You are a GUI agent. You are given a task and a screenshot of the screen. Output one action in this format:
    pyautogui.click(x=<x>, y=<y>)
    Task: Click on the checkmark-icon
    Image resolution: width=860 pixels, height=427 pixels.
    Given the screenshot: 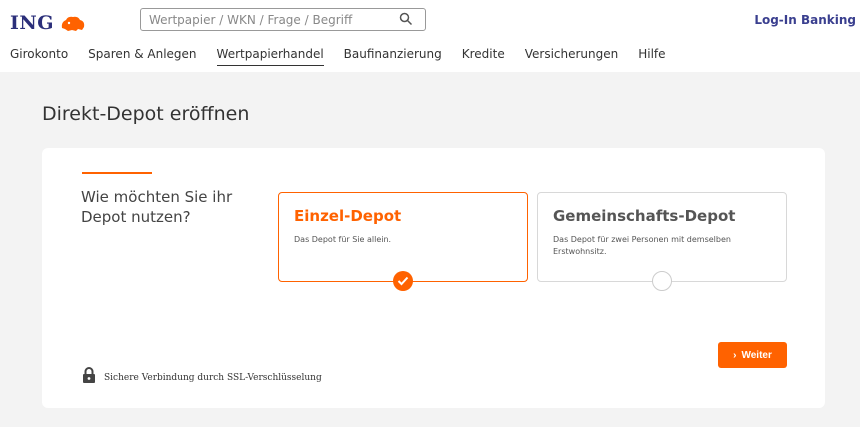 What is the action you would take?
    pyautogui.click(x=403, y=281)
    